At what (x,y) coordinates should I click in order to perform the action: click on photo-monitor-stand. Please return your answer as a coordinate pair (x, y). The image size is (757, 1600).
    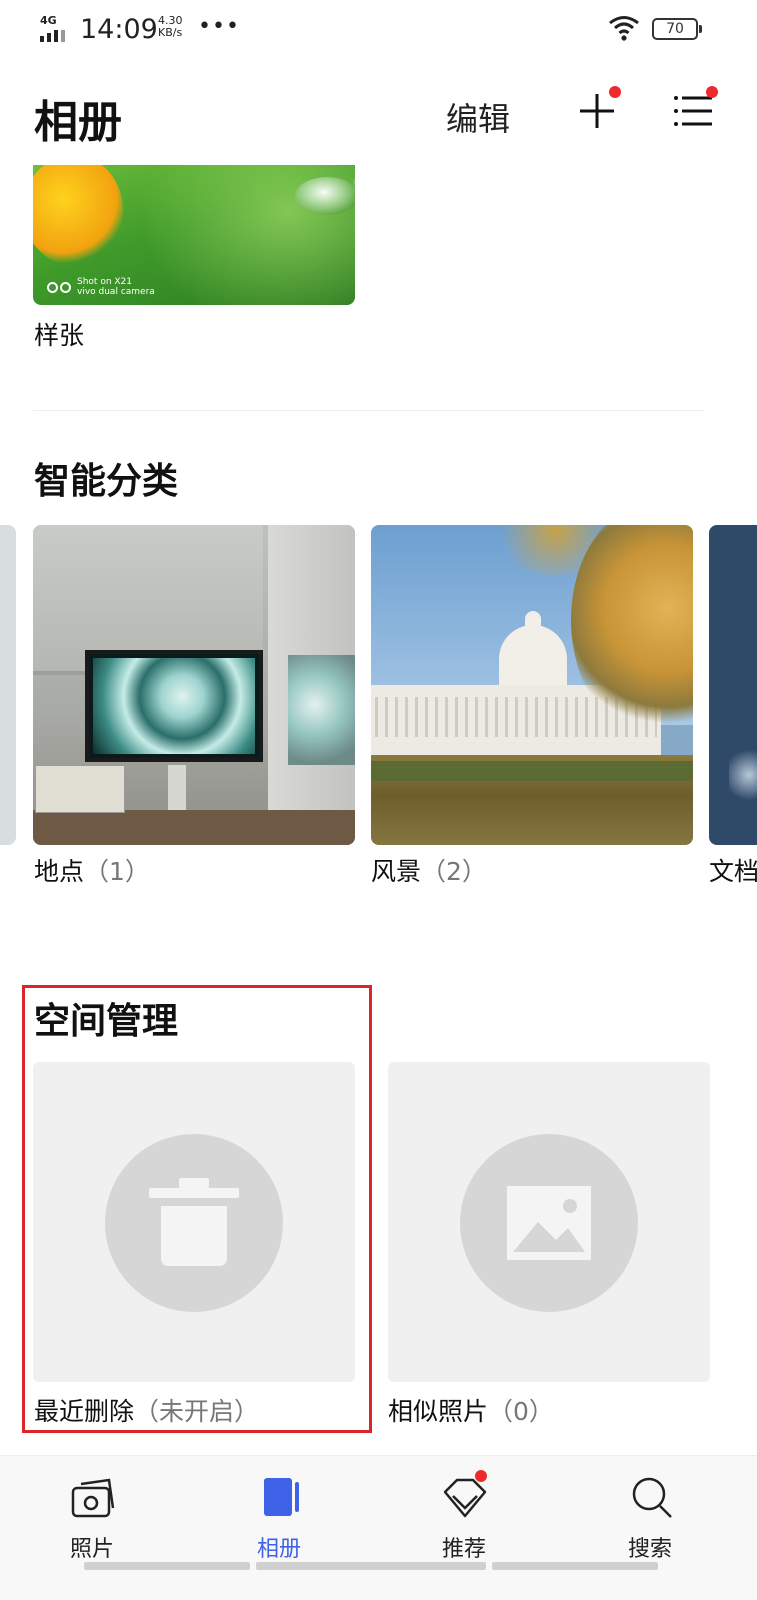
    Looking at the image, I should click on (177, 790).